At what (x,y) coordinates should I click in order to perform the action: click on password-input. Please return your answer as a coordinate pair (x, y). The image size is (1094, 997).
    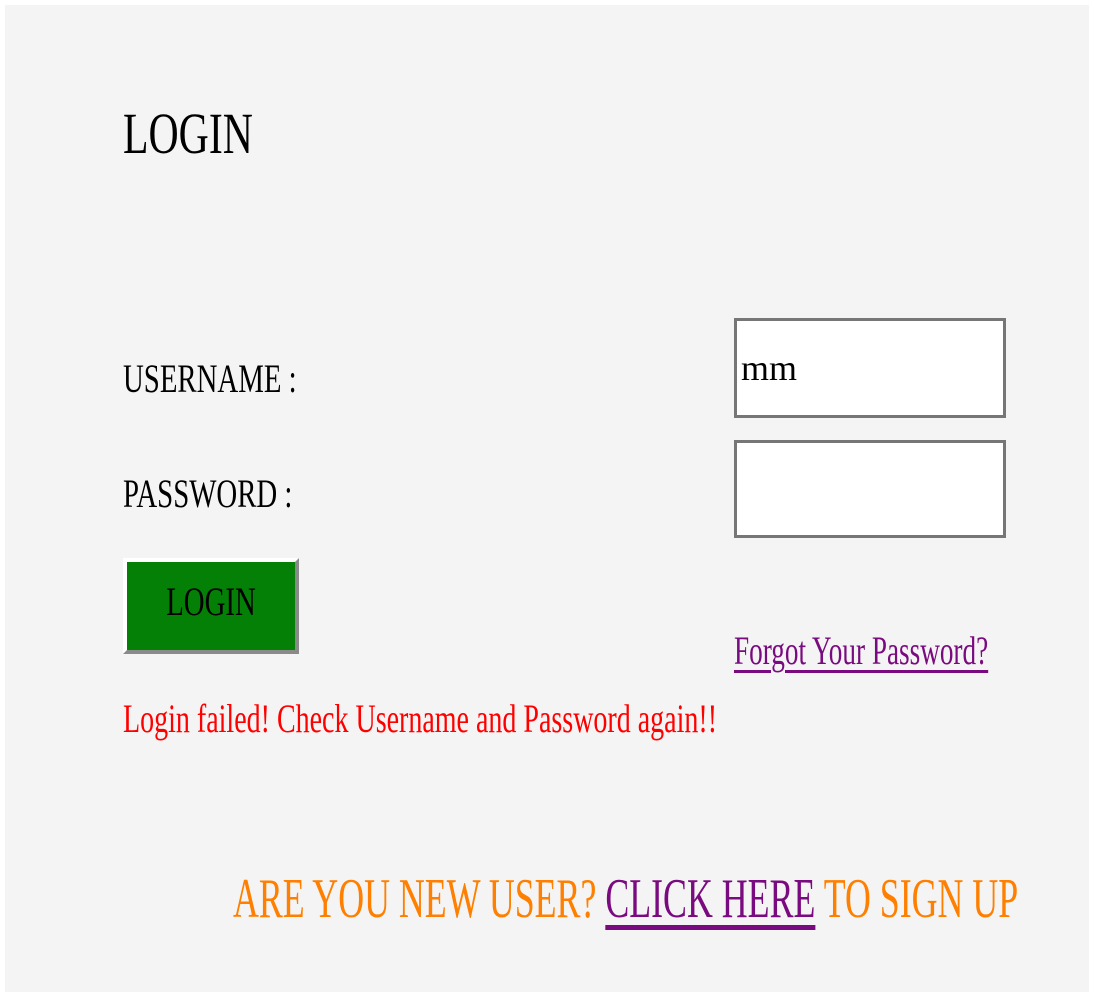
    Looking at the image, I should click on (870, 489).